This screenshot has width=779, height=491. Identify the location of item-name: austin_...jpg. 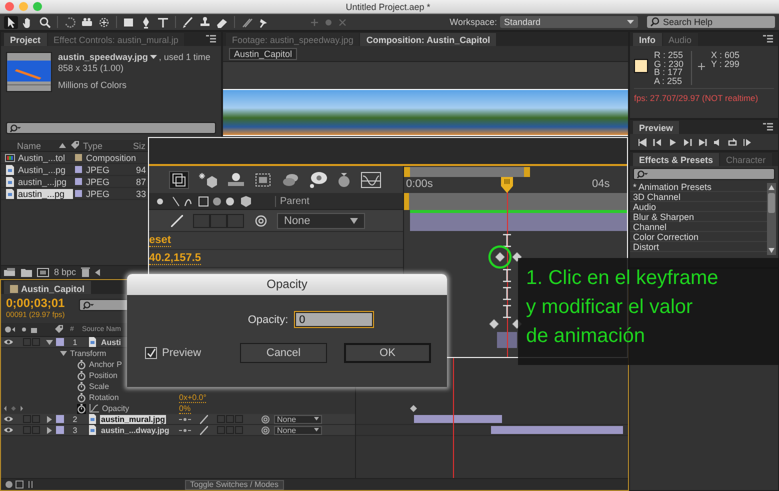
(46, 181).